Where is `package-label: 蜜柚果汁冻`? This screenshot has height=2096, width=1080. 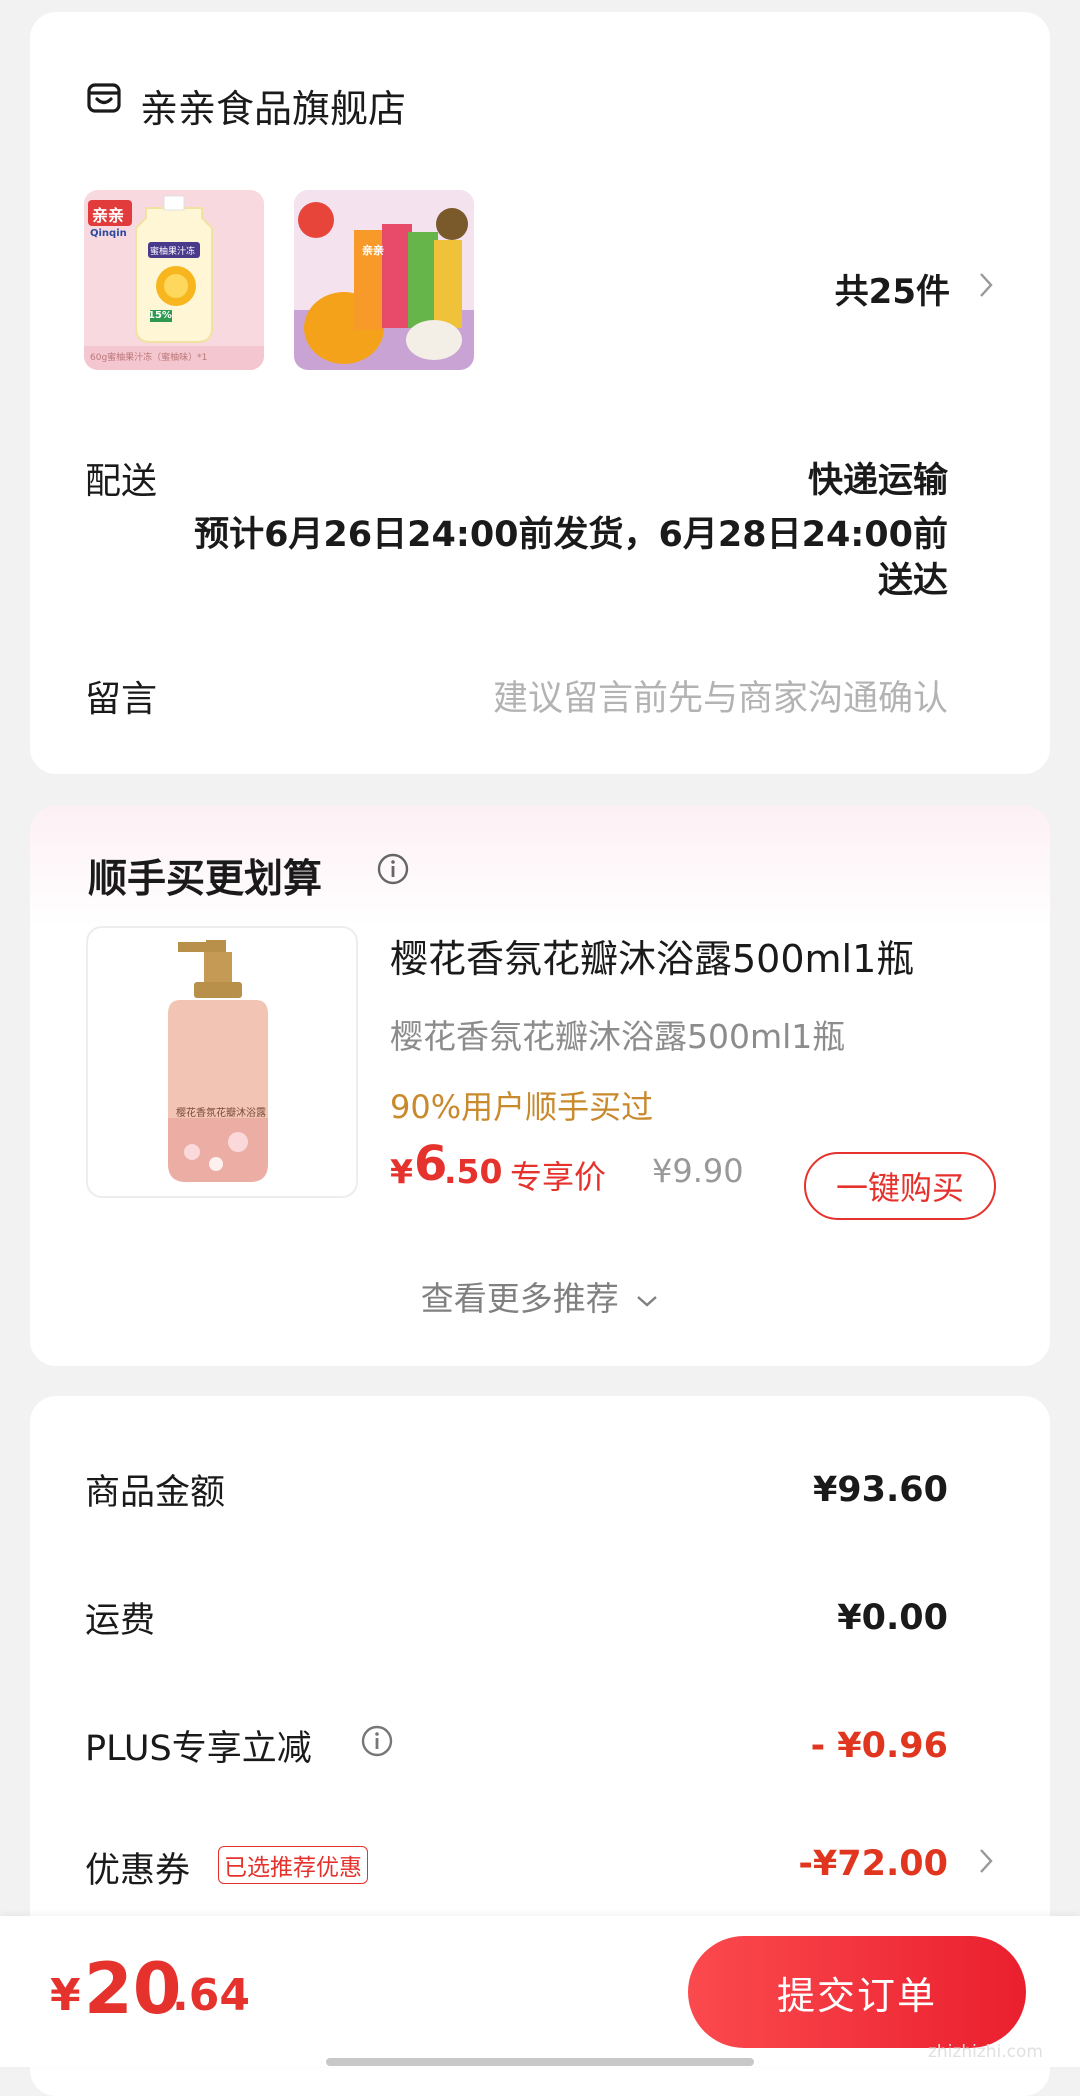 package-label: 蜜柚果汁冻 is located at coordinates (173, 252).